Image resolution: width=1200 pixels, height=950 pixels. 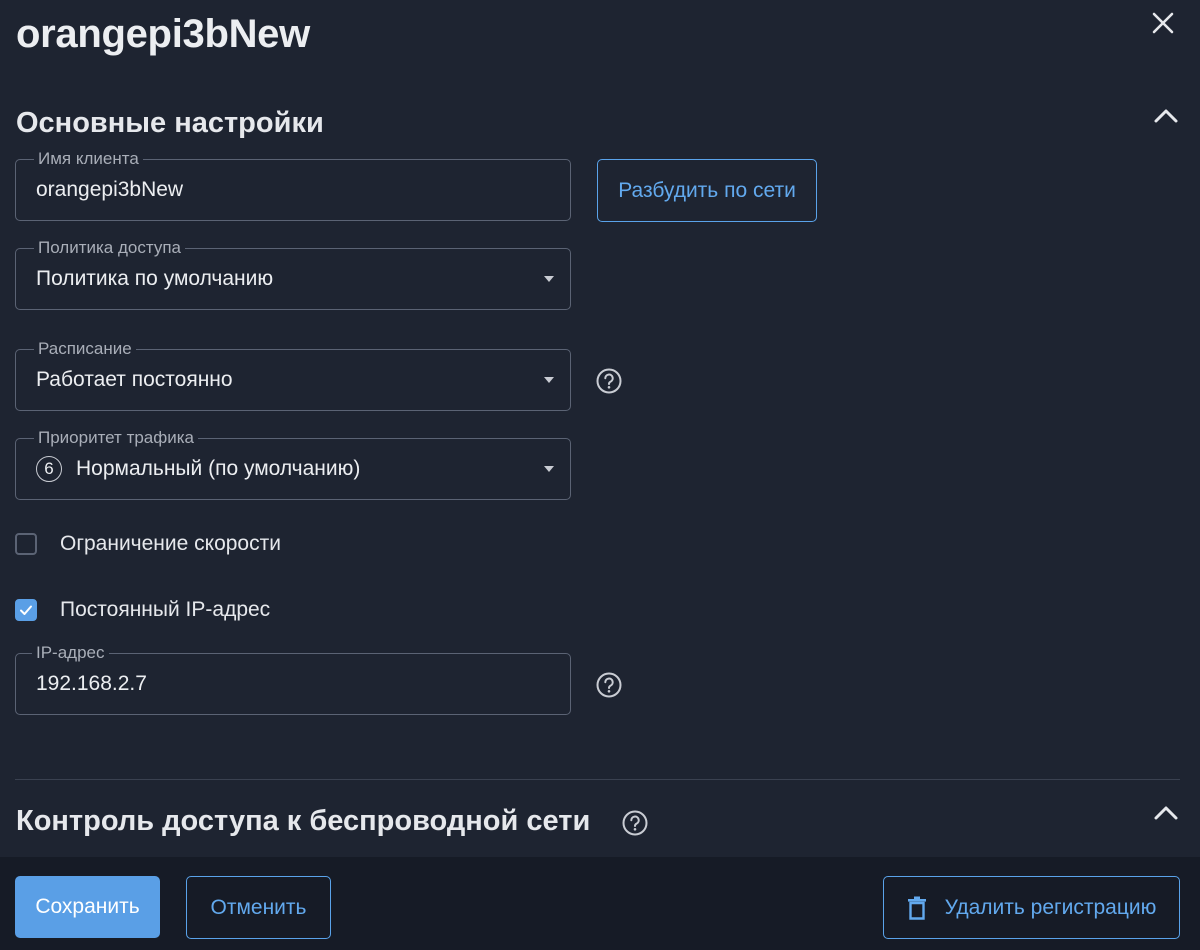 I want to click on traffic-priority-value: Нормальный (по умолчанию), so click(x=218, y=468).